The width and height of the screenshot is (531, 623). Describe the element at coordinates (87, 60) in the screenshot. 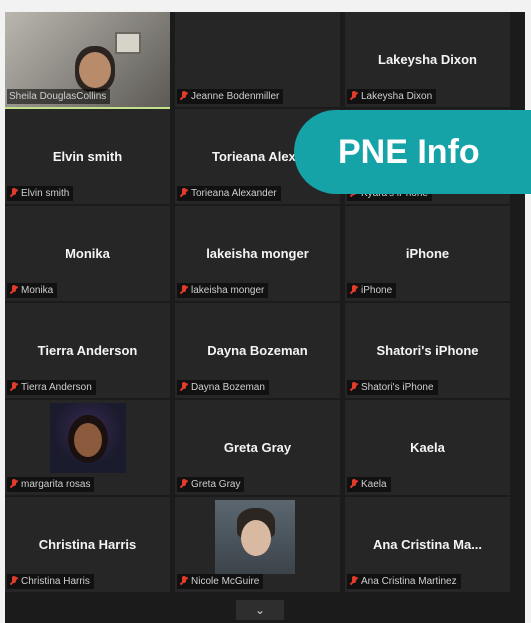

I see `participant-tile: Sheila DouglasCollins` at that location.